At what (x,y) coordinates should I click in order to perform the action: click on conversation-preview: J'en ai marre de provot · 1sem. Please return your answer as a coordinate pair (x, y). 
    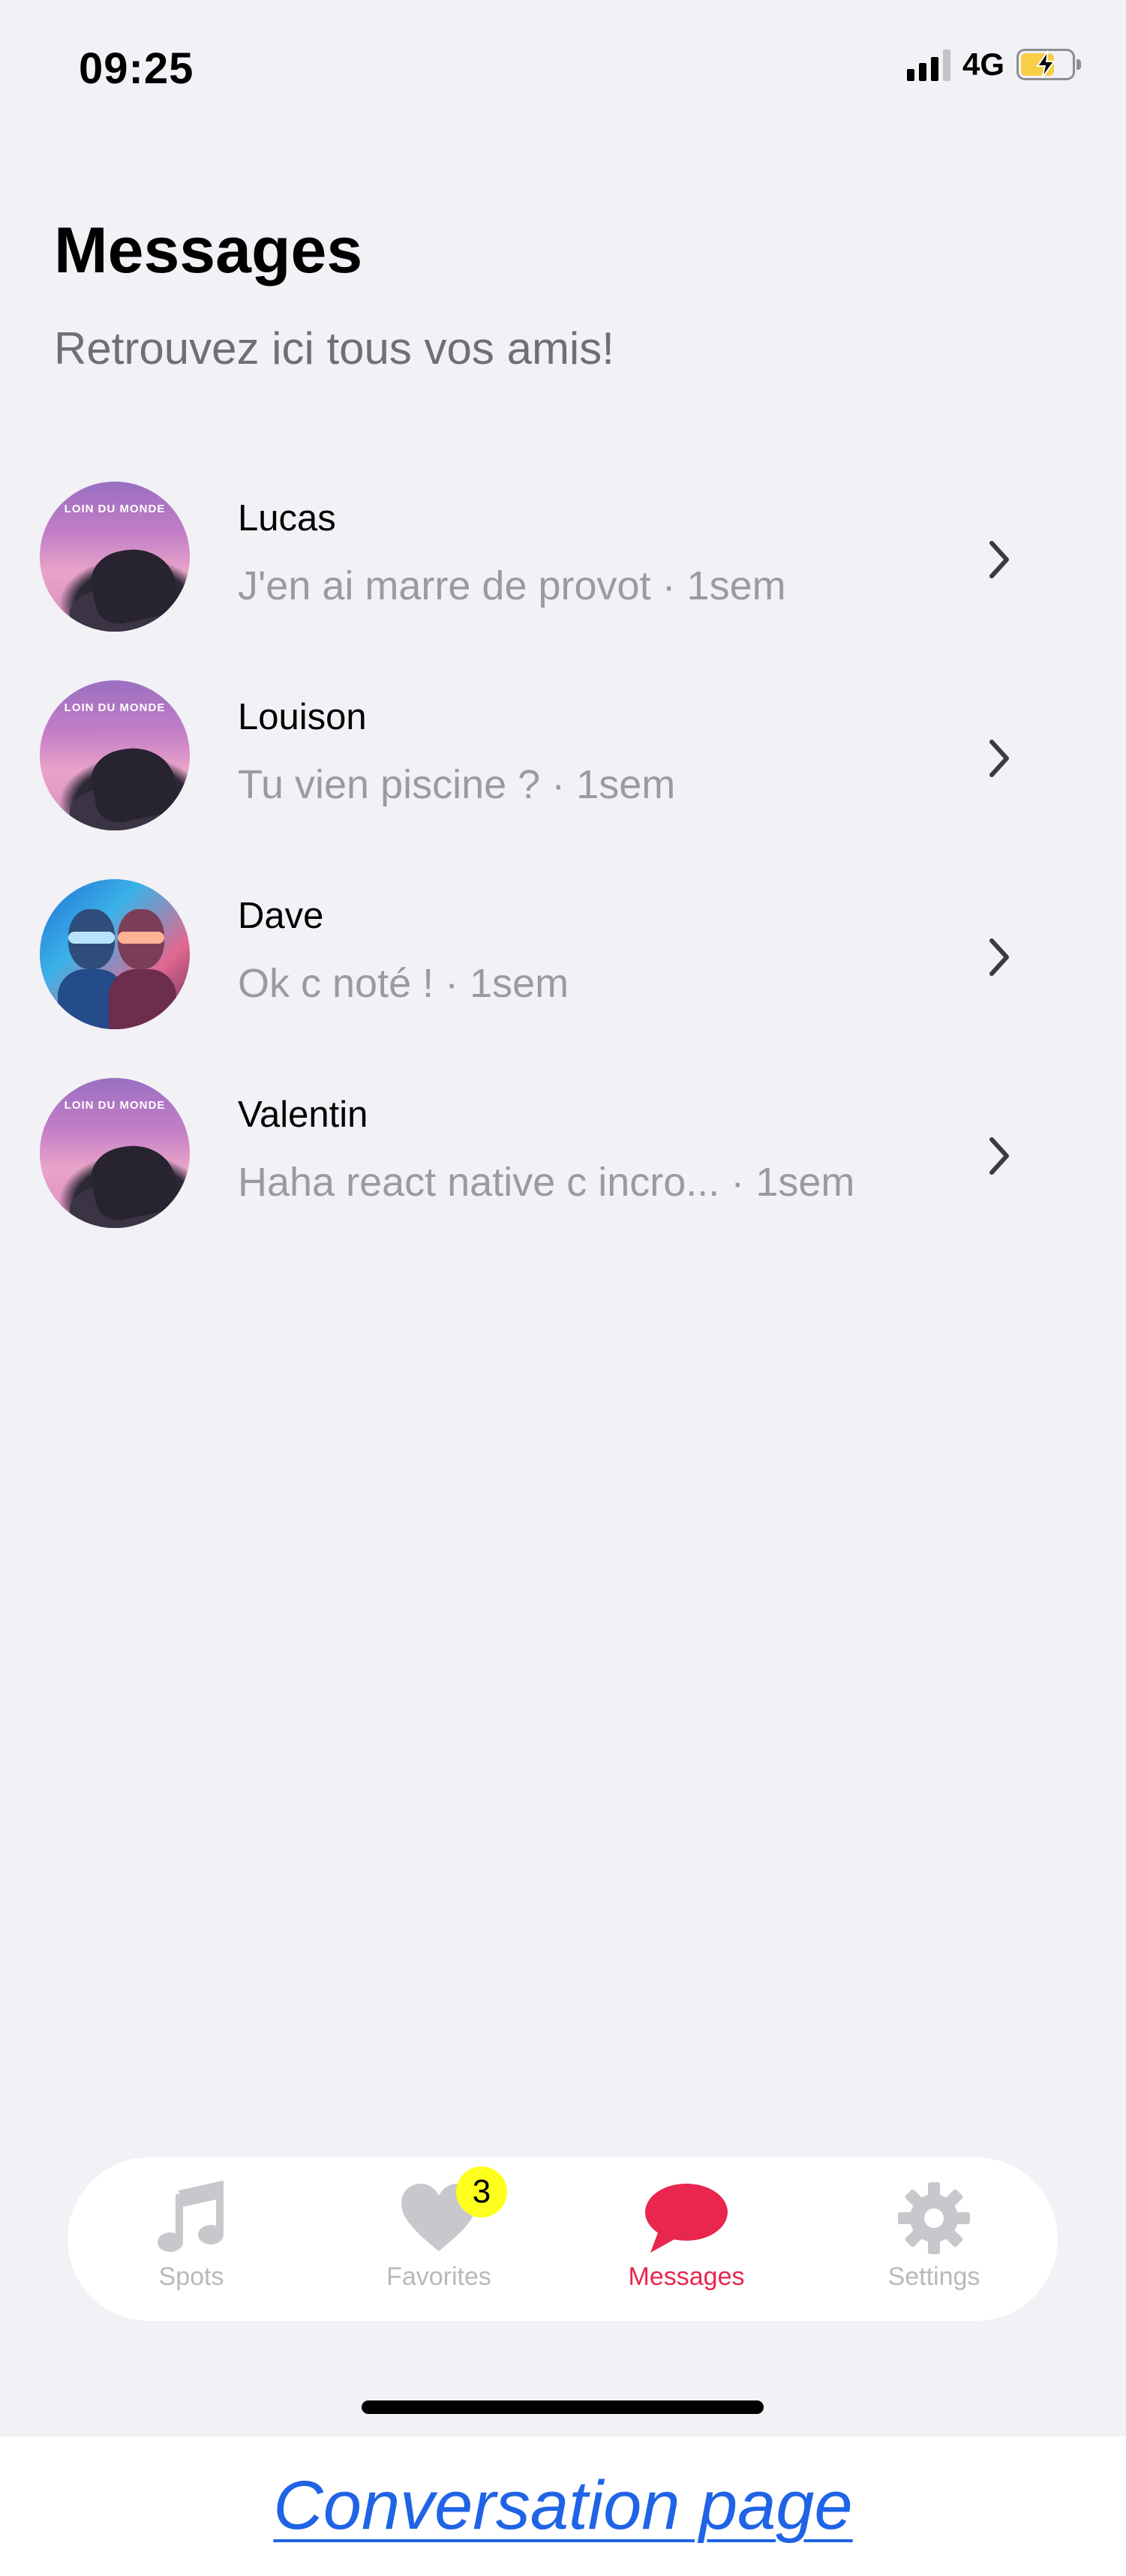
    Looking at the image, I should click on (512, 585).